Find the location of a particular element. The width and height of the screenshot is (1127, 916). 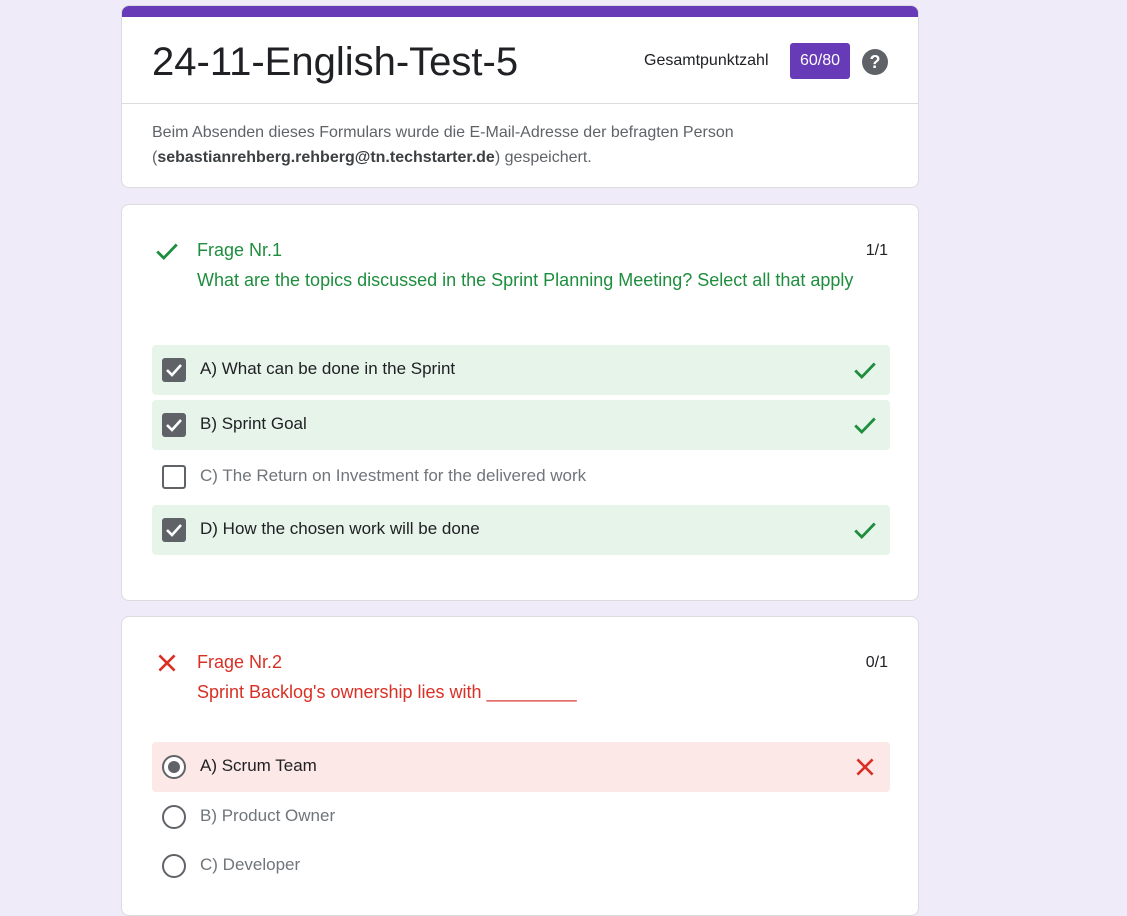

question-number: Frage Nr.2 is located at coordinates (240, 662).